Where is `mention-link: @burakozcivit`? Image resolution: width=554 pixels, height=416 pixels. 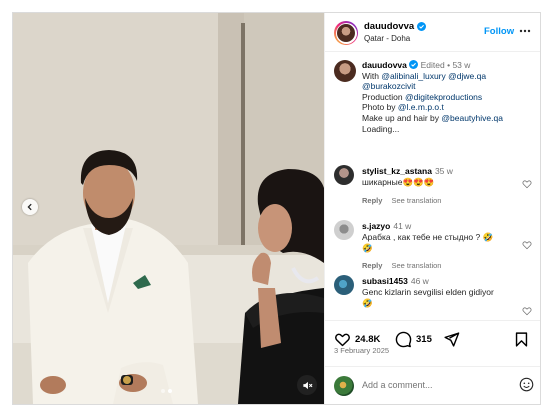
mention-link: @burakozcivit is located at coordinates (389, 86).